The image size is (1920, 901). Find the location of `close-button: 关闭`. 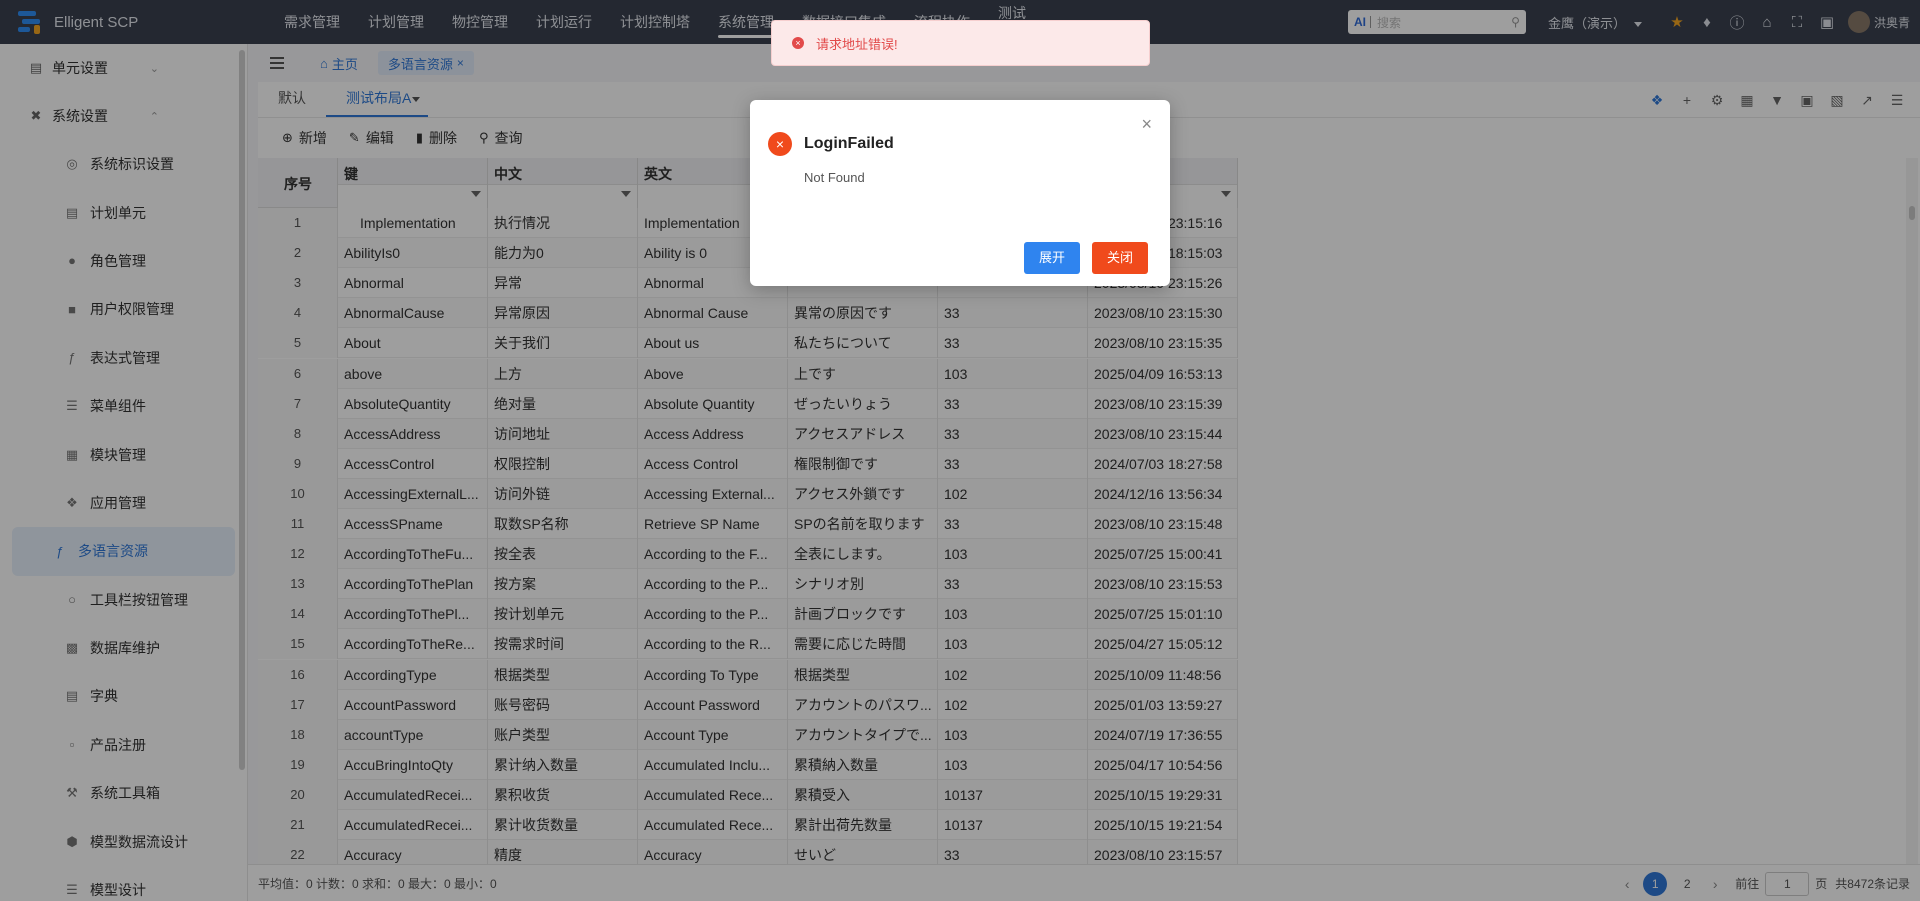

close-button: 关闭 is located at coordinates (1120, 258).